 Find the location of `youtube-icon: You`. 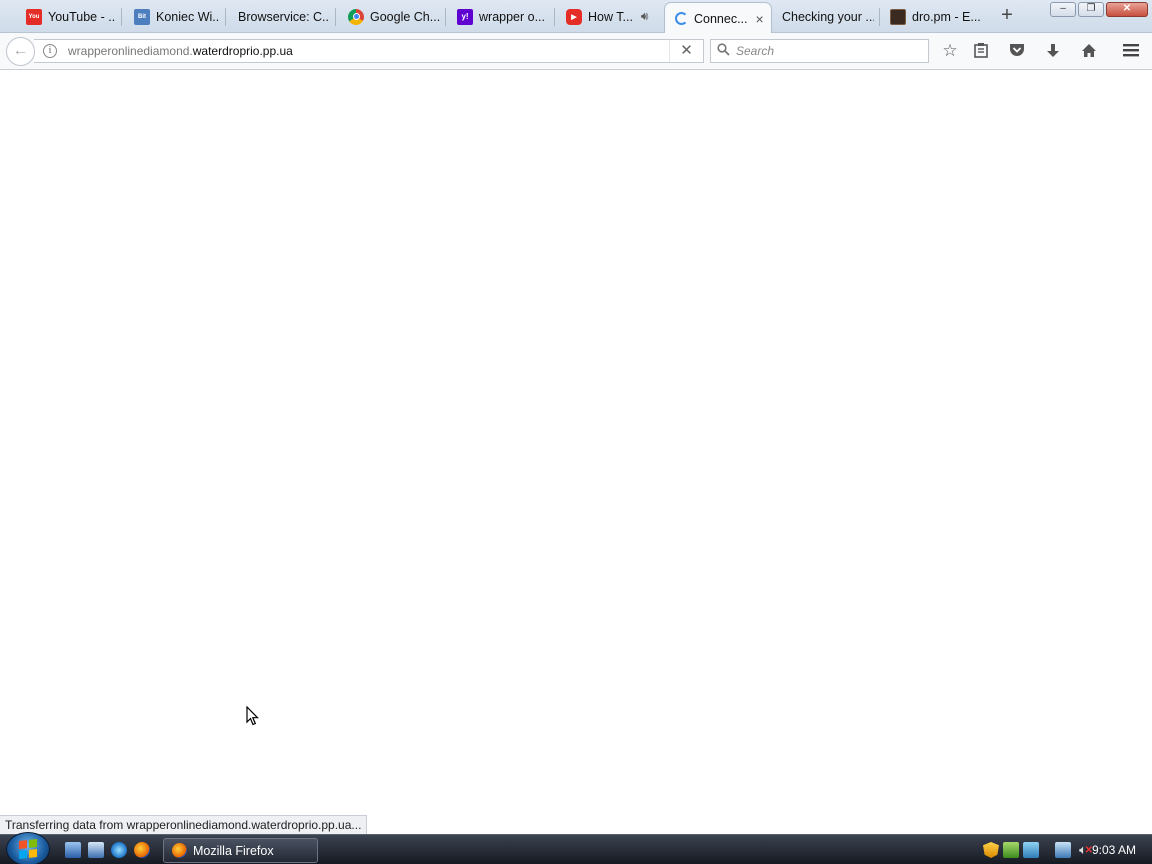

youtube-icon: You is located at coordinates (34, 16).